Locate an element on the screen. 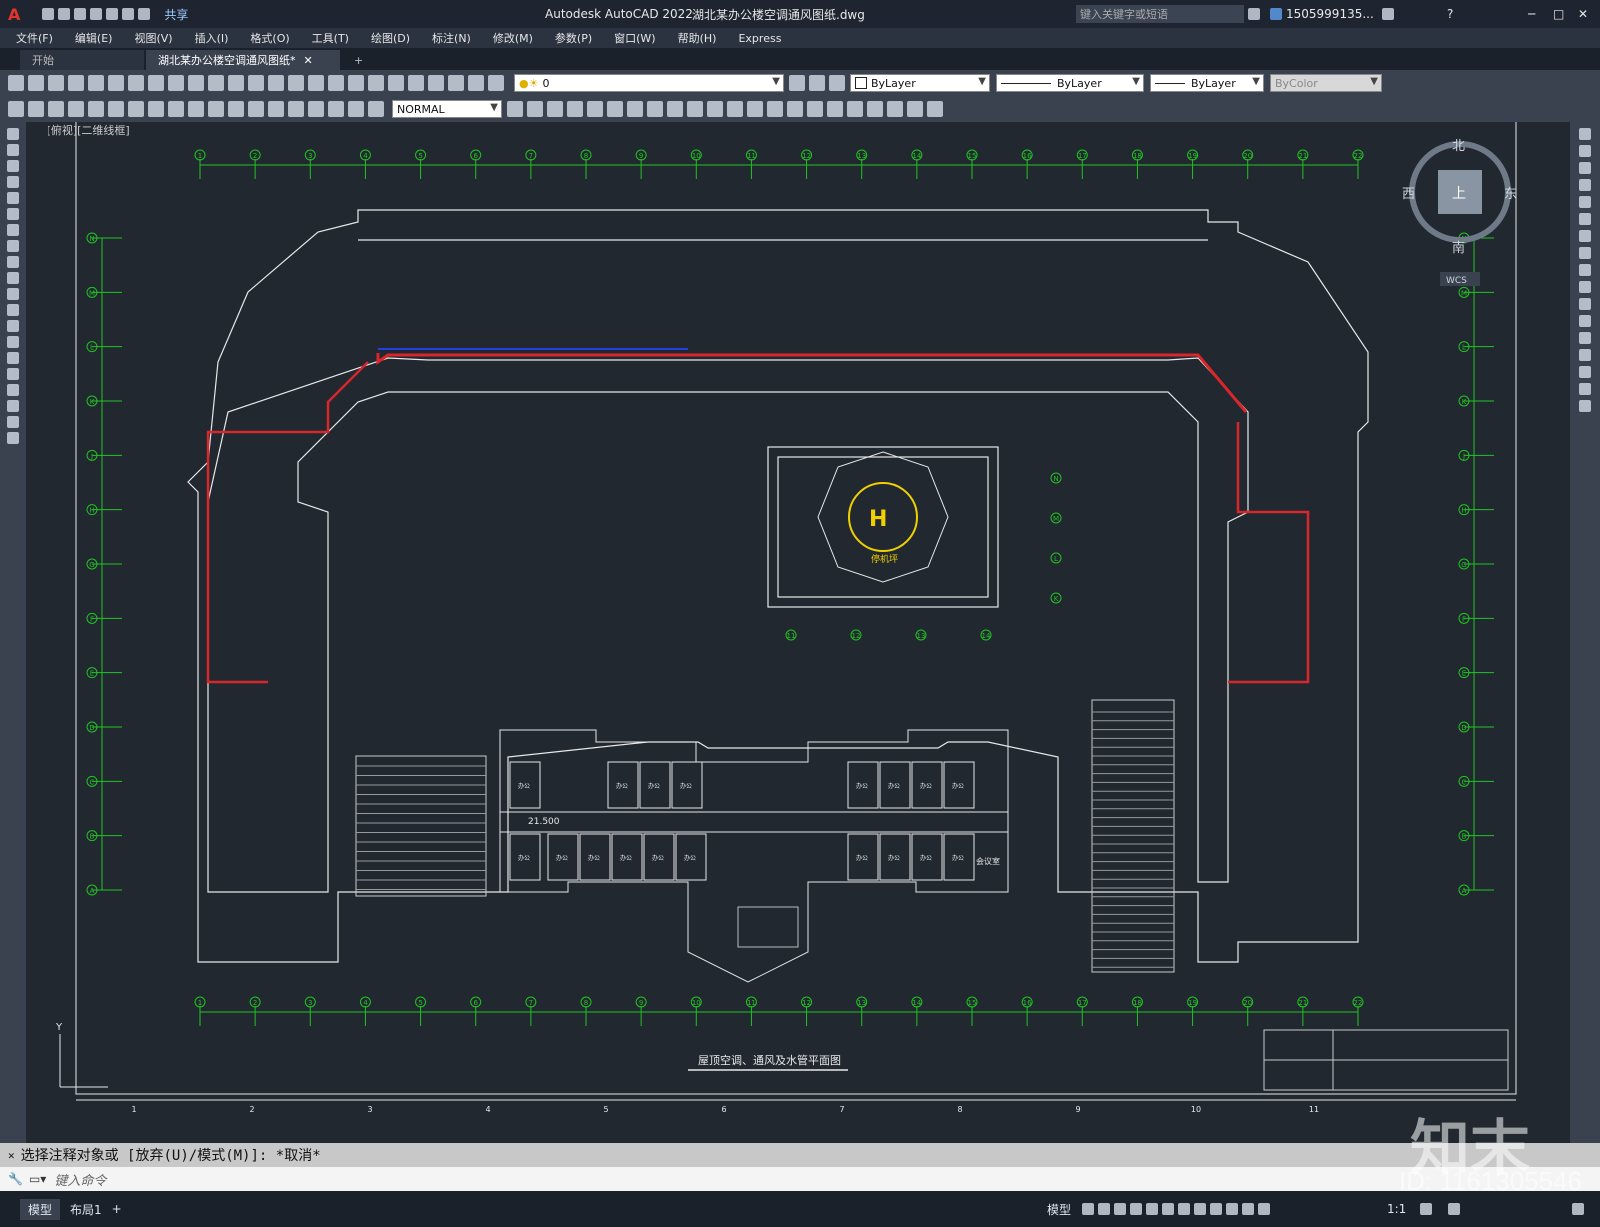 Image resolution: width=1600 pixels, height=1227 pixels. block-icon is located at coordinates (216, 83).